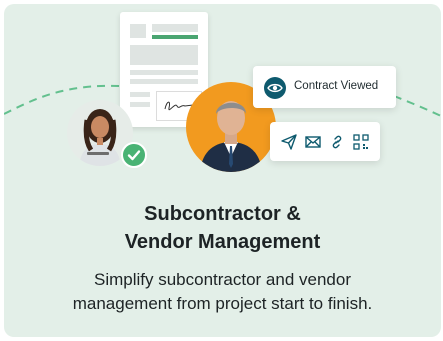 Image resolution: width=443 pixels, height=341 pixels. I want to click on eye-icon, so click(275, 88).